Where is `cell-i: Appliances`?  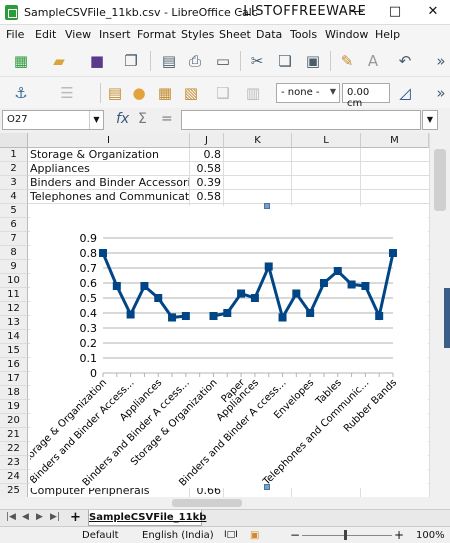
cell-i: Appliances is located at coordinates (109, 169).